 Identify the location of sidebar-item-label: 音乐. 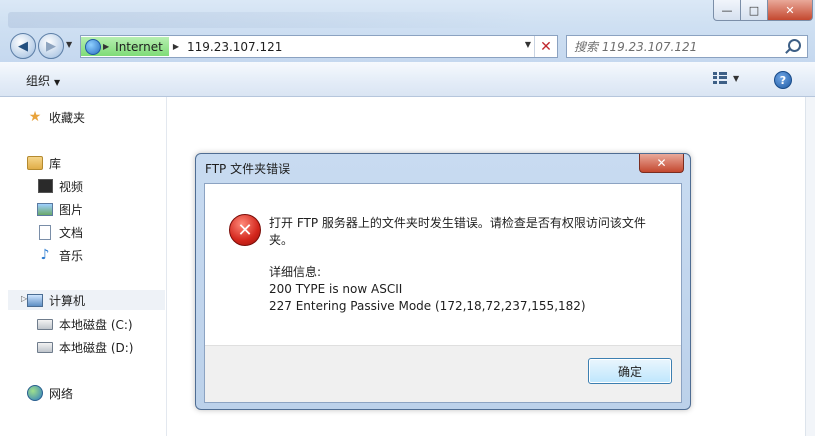
(71, 255).